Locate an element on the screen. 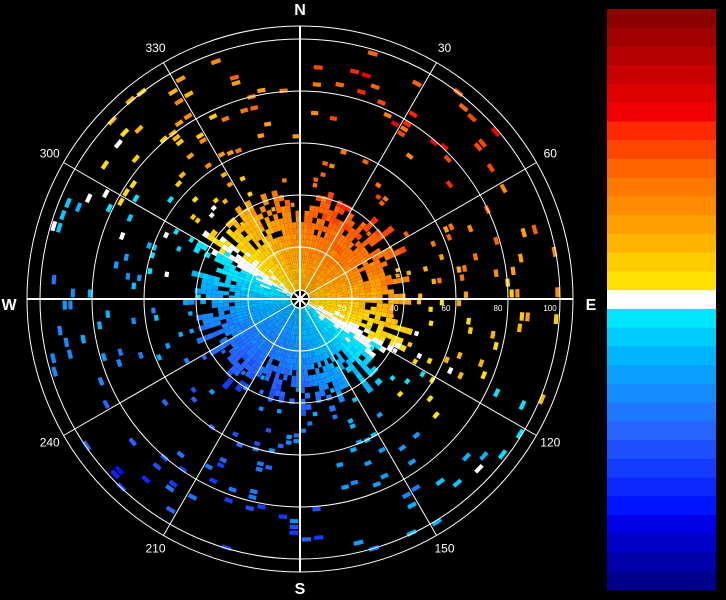  color-scale-label: 4.00m/s is located at coordinates (629, 186).